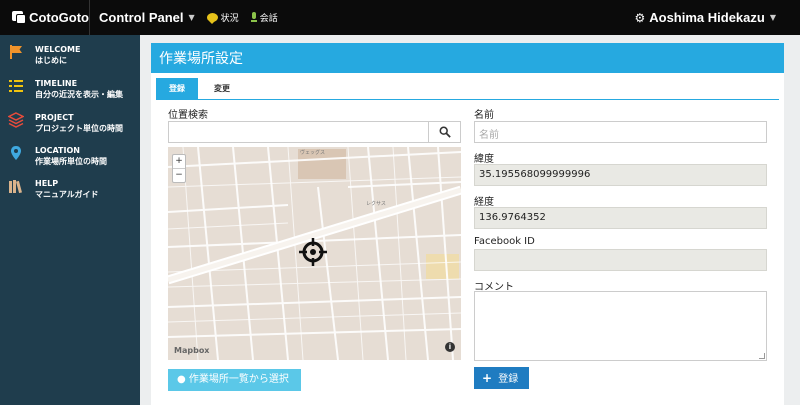 This screenshot has width=800, height=405. Describe the element at coordinates (508, 379) in the screenshot. I see `register-button-label: 登録` at that location.